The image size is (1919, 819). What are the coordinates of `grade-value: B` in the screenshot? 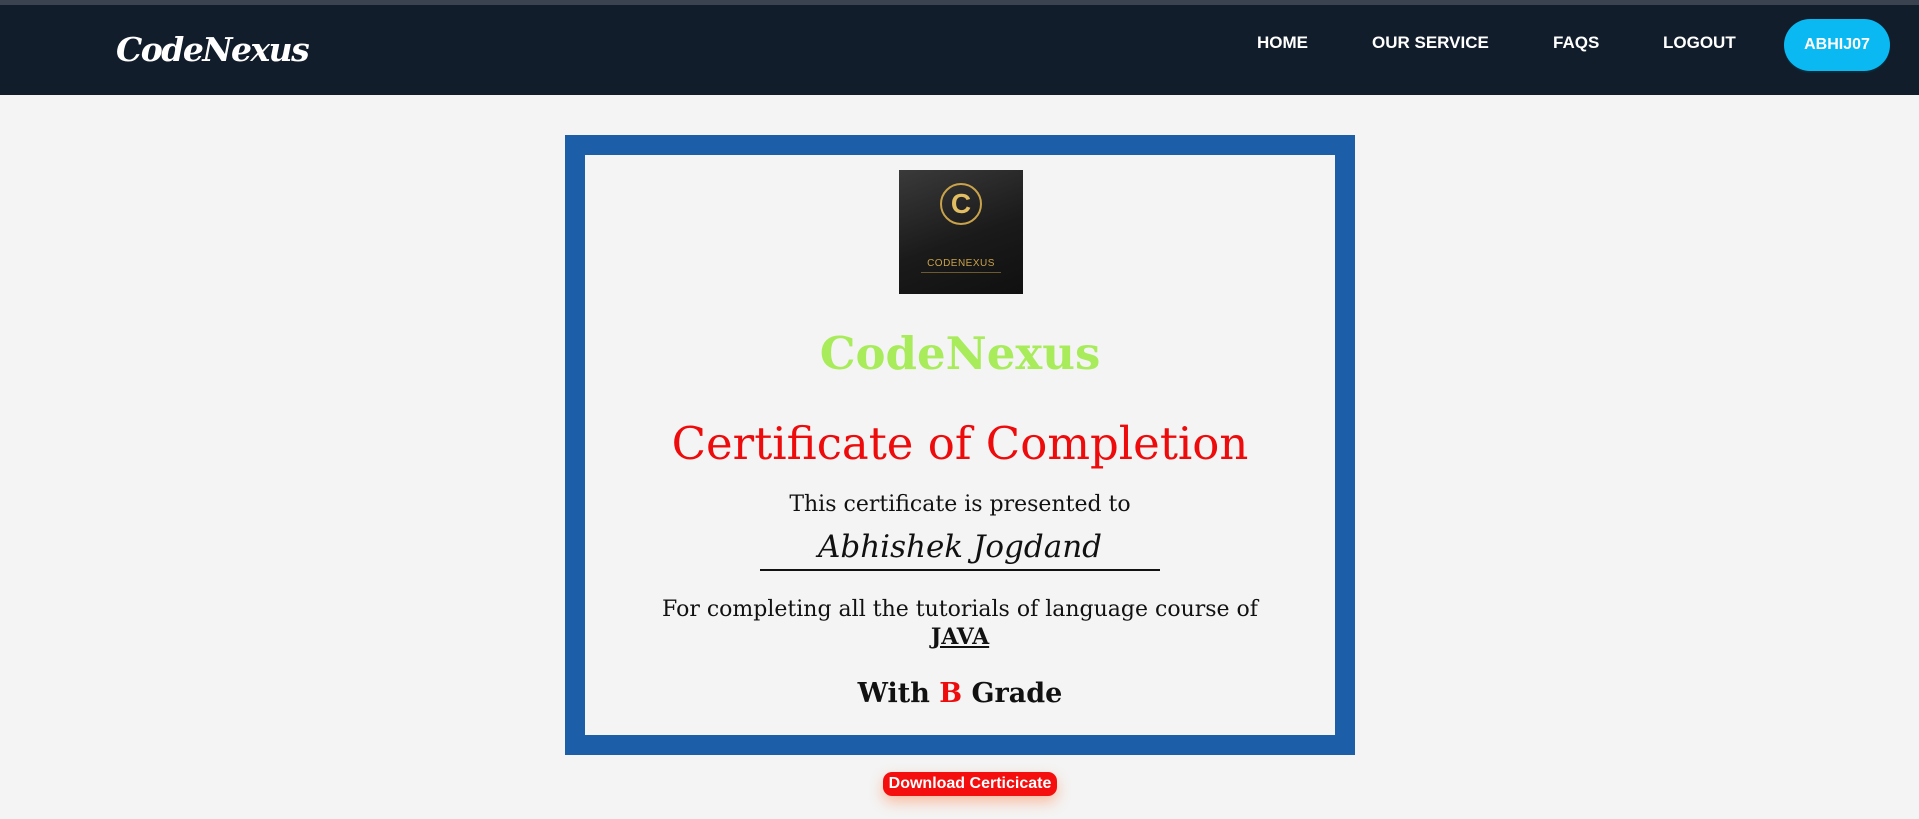 It's located at (951, 693).